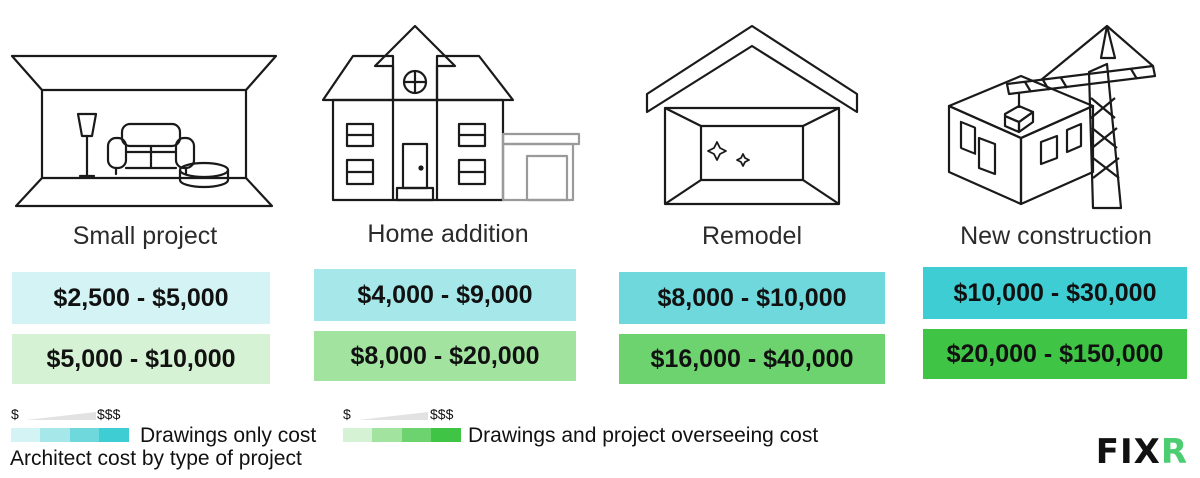  What do you see at coordinates (145, 118) in the screenshot?
I see `living-room-icon` at bounding box center [145, 118].